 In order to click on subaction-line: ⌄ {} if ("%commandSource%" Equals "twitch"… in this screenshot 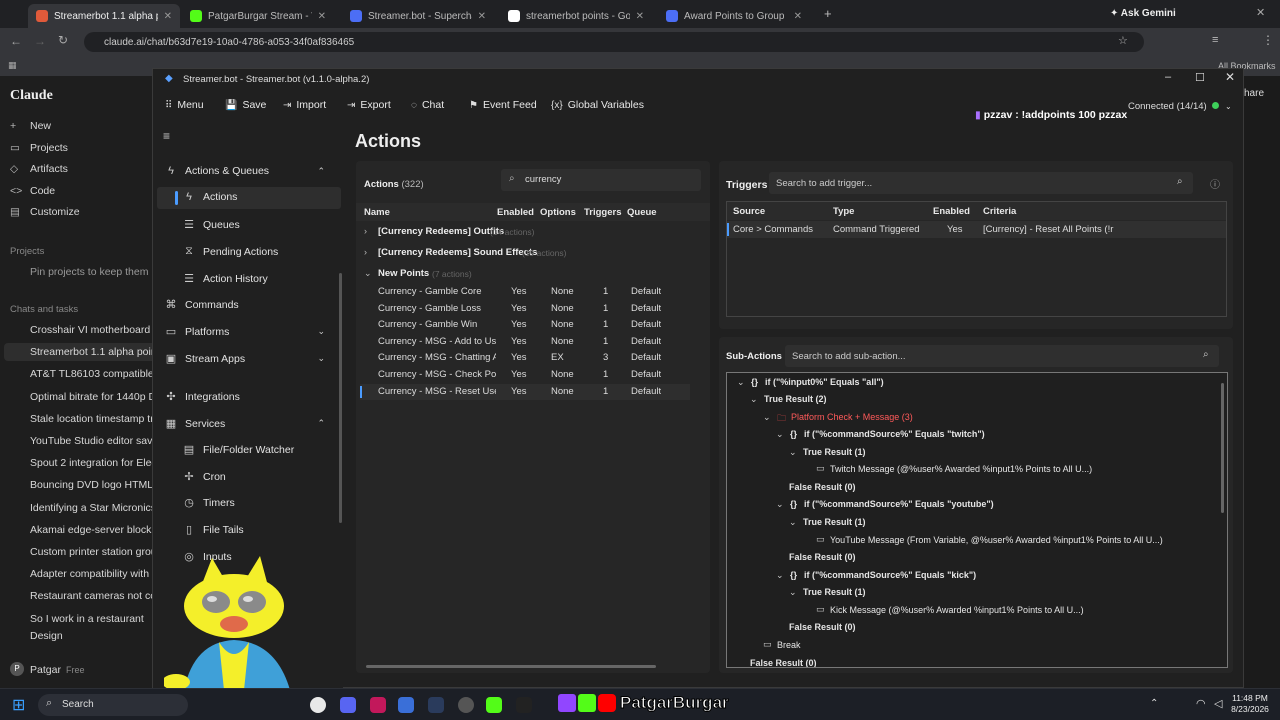, I will do `click(972, 436)`.